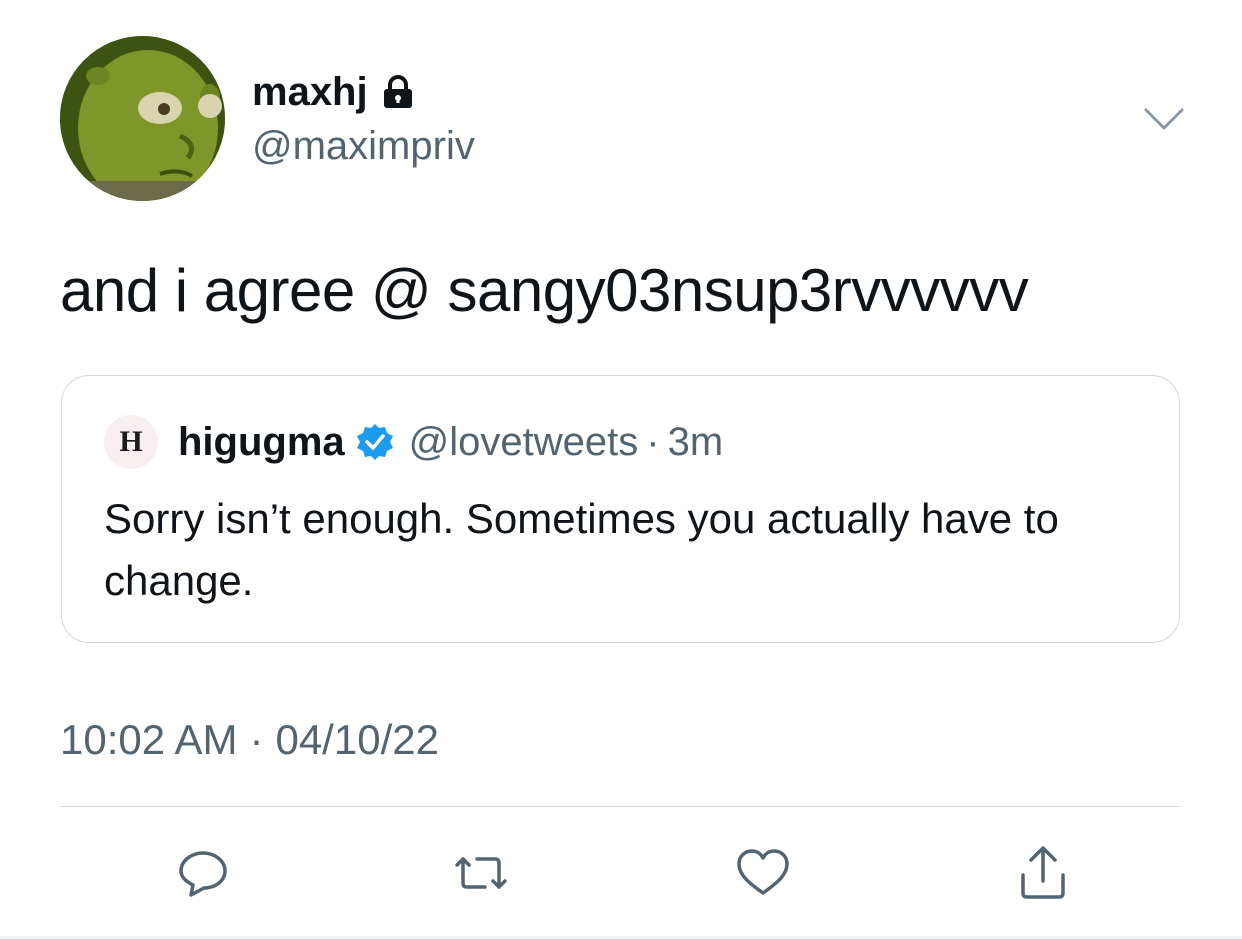  I want to click on divider, so click(621, 806).